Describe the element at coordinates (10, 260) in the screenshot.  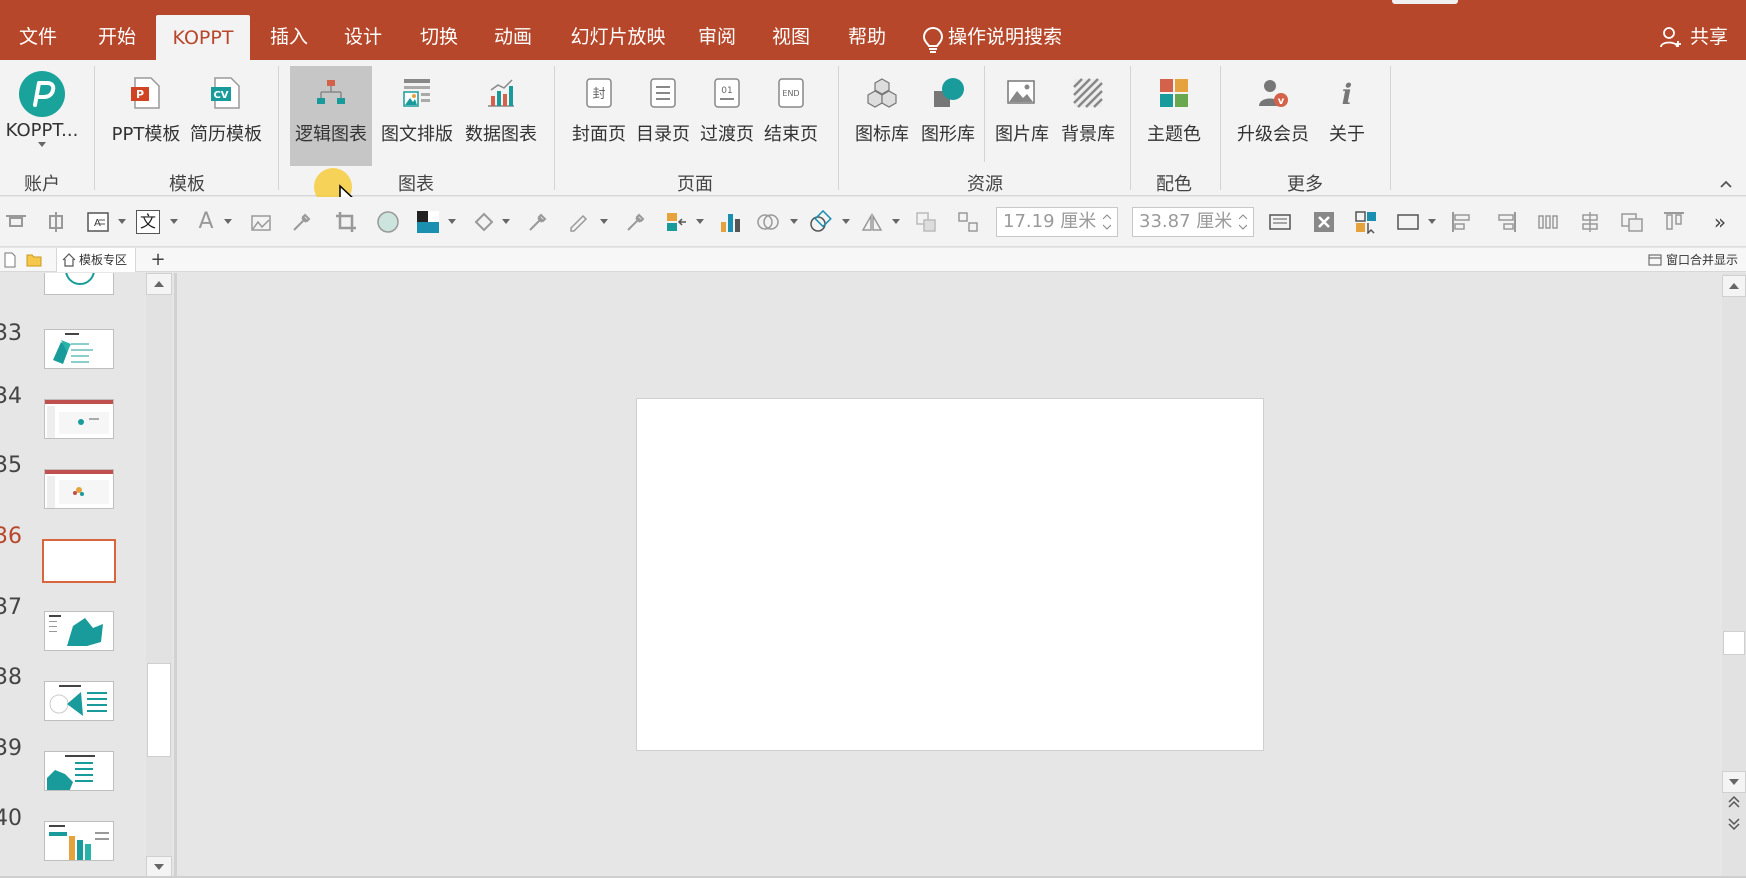
I see `new-document-icon` at that location.